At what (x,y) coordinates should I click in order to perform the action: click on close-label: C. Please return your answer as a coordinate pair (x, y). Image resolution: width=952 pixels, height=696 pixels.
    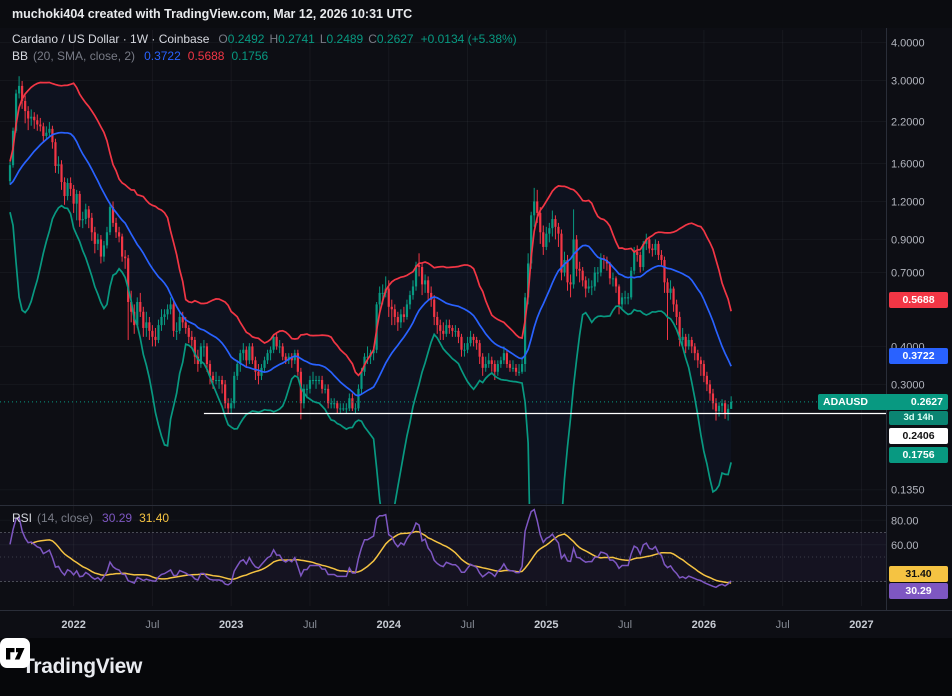
    Looking at the image, I should click on (372, 39).